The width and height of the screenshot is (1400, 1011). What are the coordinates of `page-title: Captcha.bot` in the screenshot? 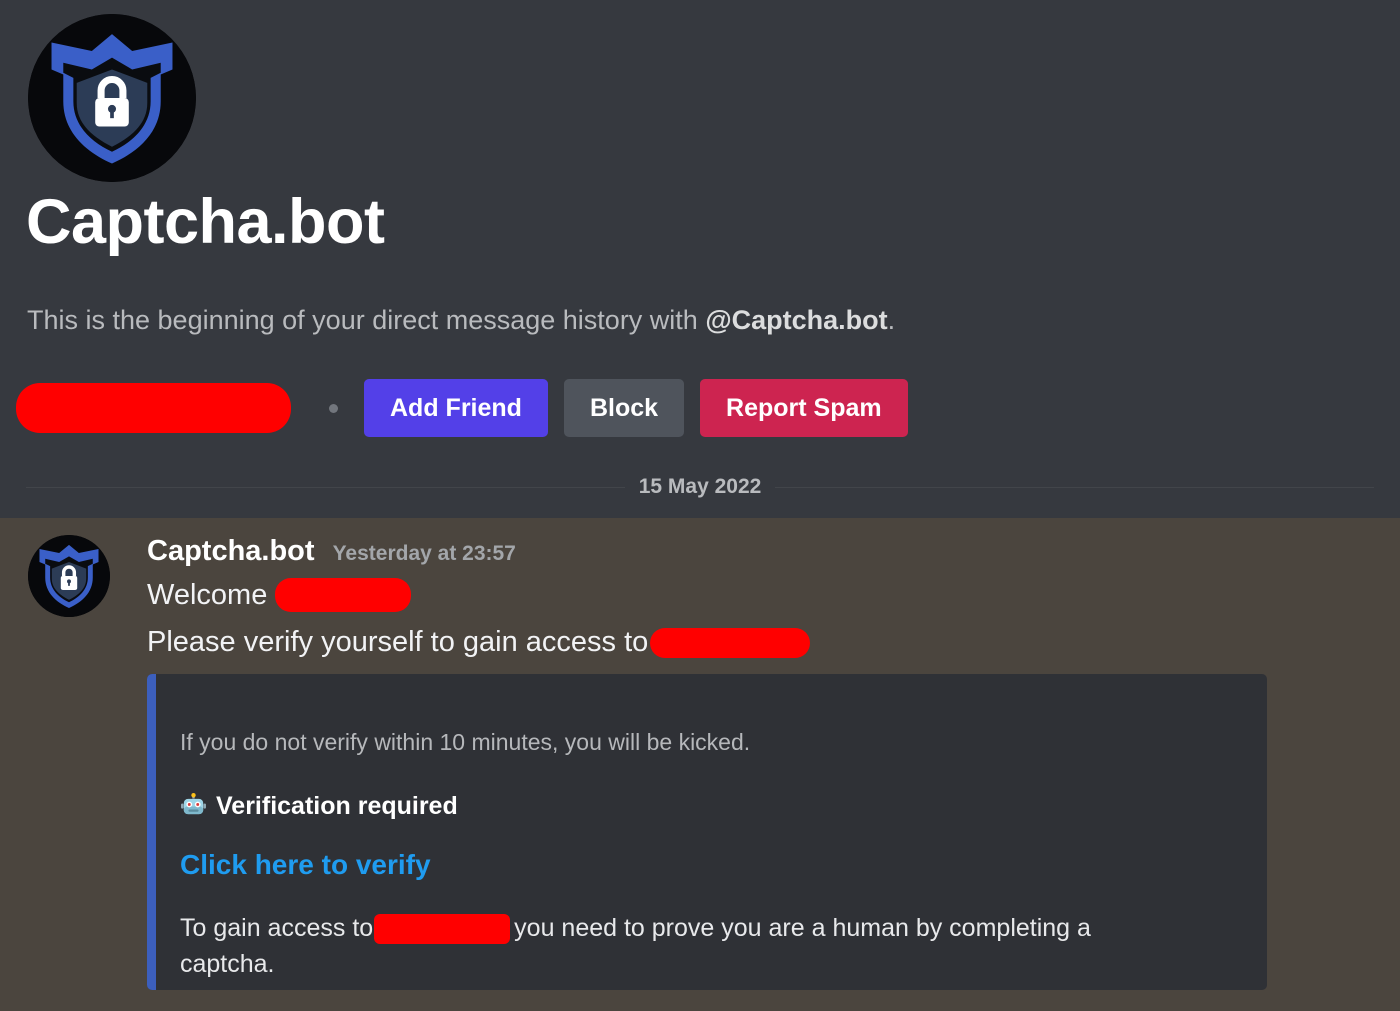 It's located at (205, 222).